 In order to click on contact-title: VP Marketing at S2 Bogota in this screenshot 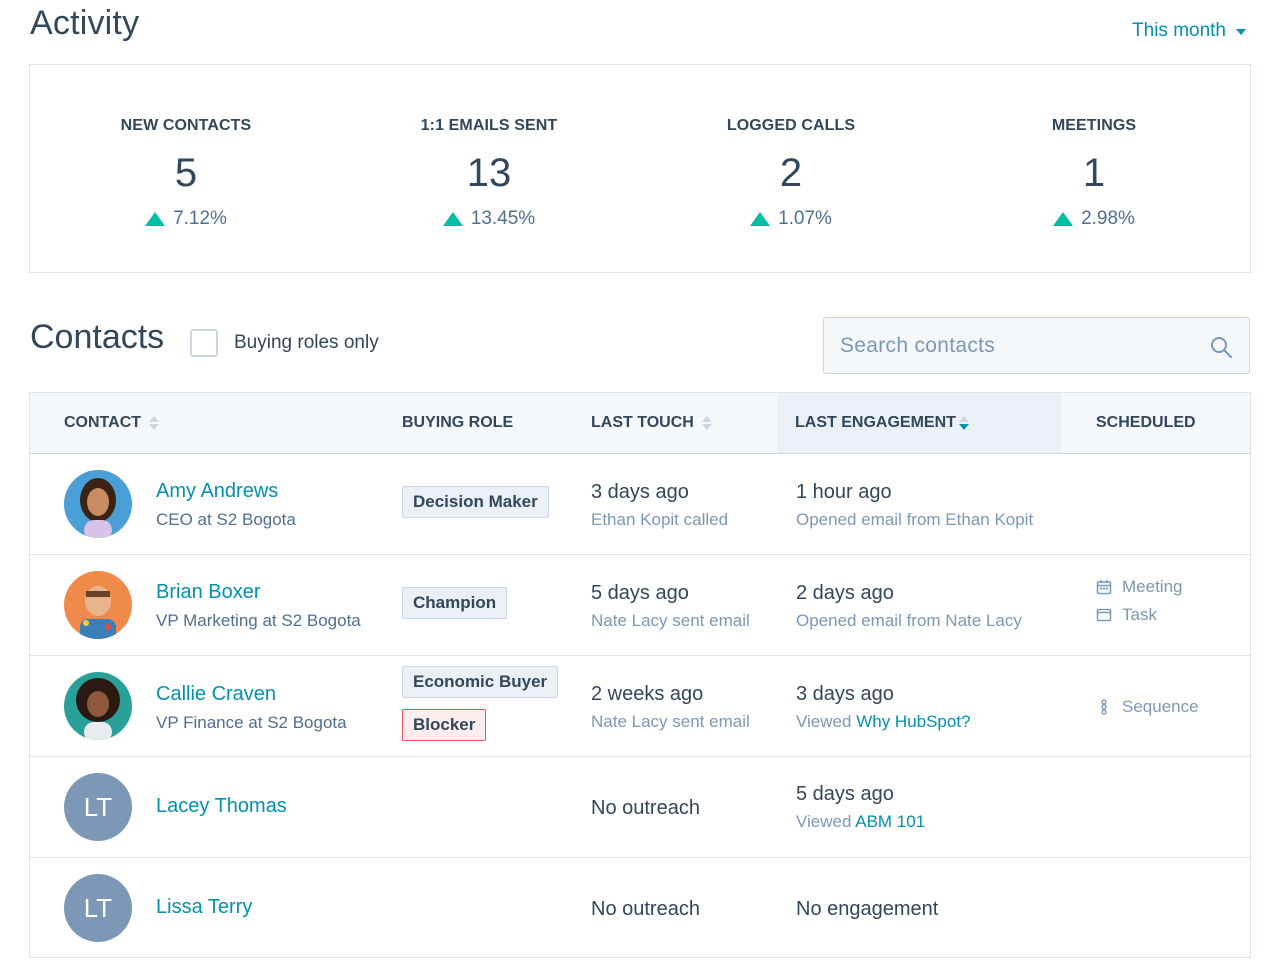, I will do `click(258, 620)`.